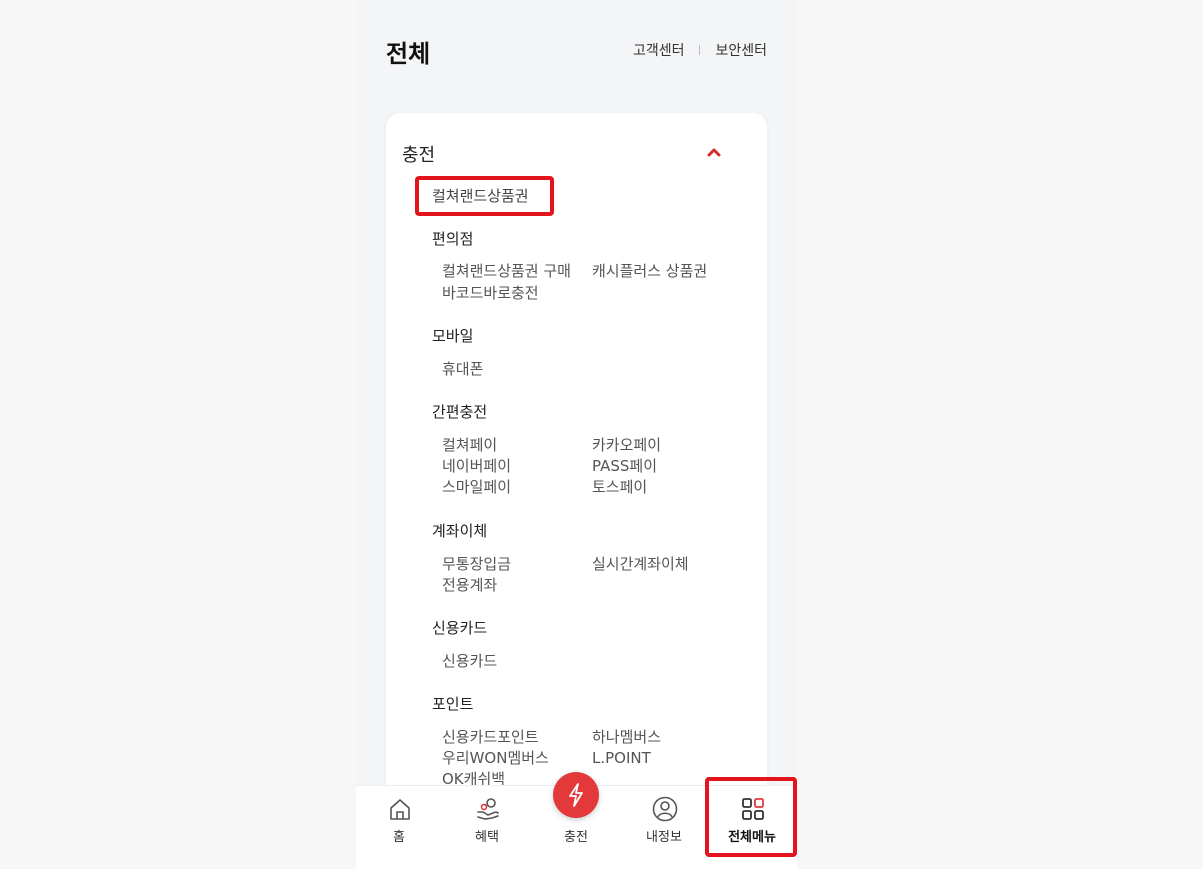 This screenshot has height=869, width=1203. What do you see at coordinates (476, 564) in the screenshot?
I see `menu-item: 무통장입금` at bounding box center [476, 564].